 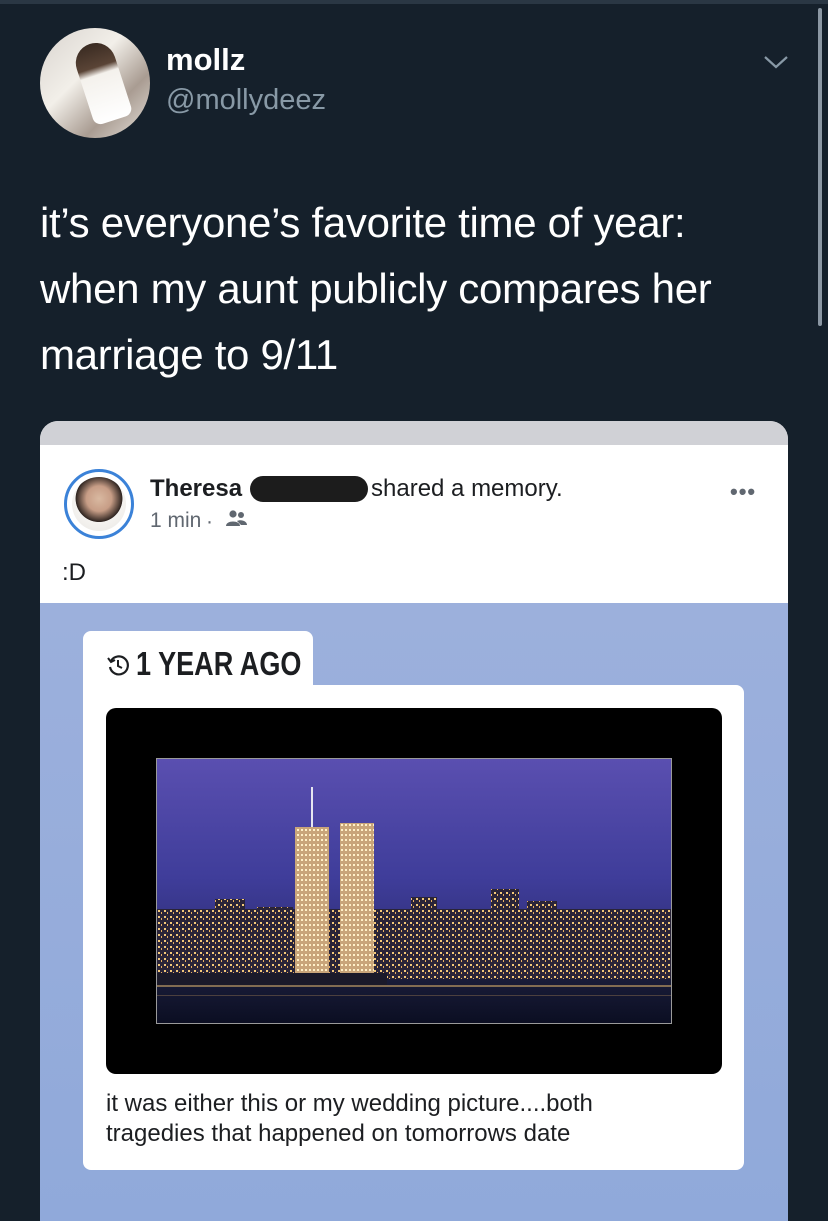 What do you see at coordinates (414, 2) in the screenshot?
I see `top-divider` at bounding box center [414, 2].